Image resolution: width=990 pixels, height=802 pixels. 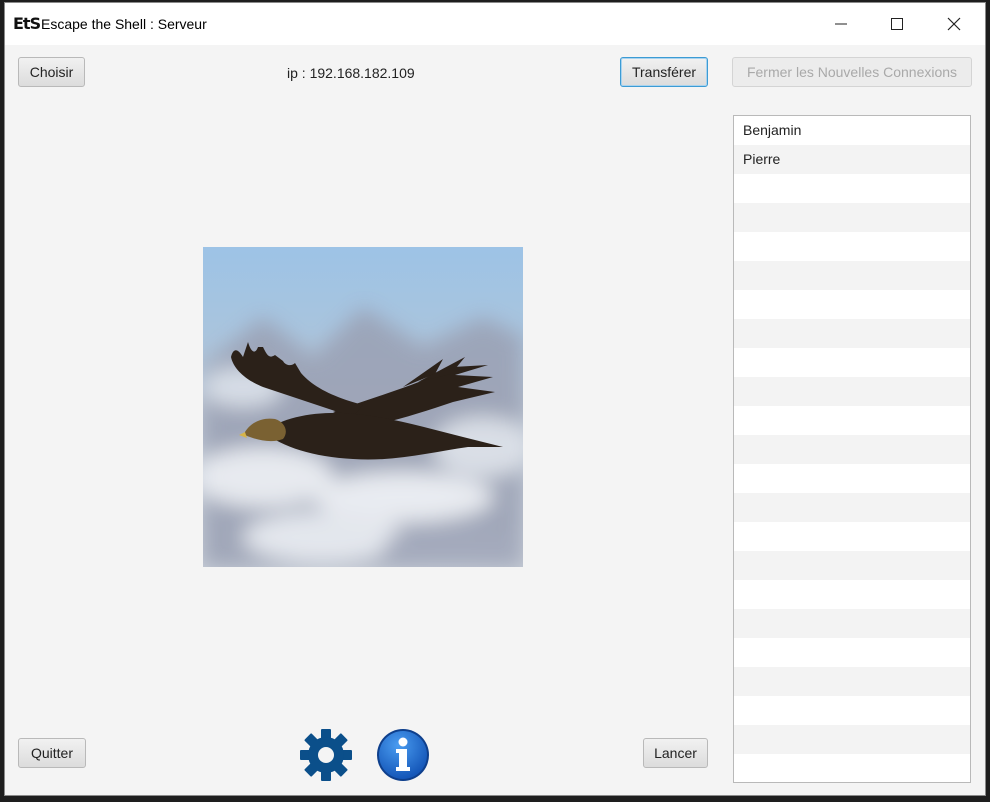 I want to click on window-title: Escape the Shell : Serveur, so click(x=124, y=24).